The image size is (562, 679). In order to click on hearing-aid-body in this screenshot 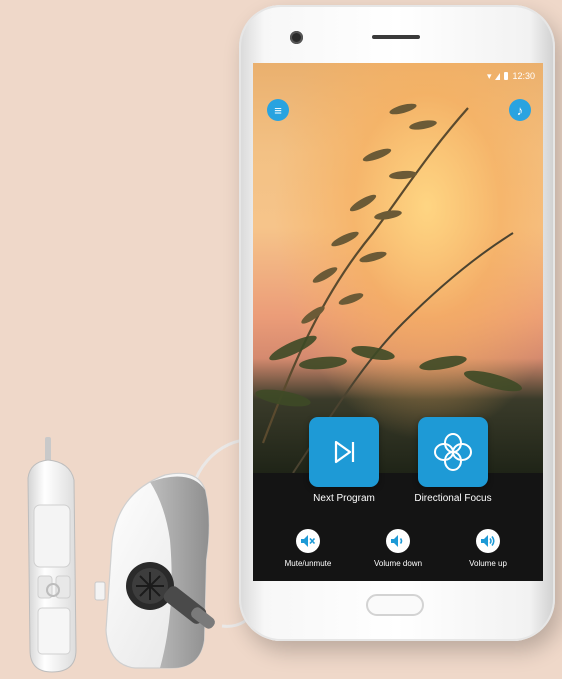, I will do `click(154, 570)`.